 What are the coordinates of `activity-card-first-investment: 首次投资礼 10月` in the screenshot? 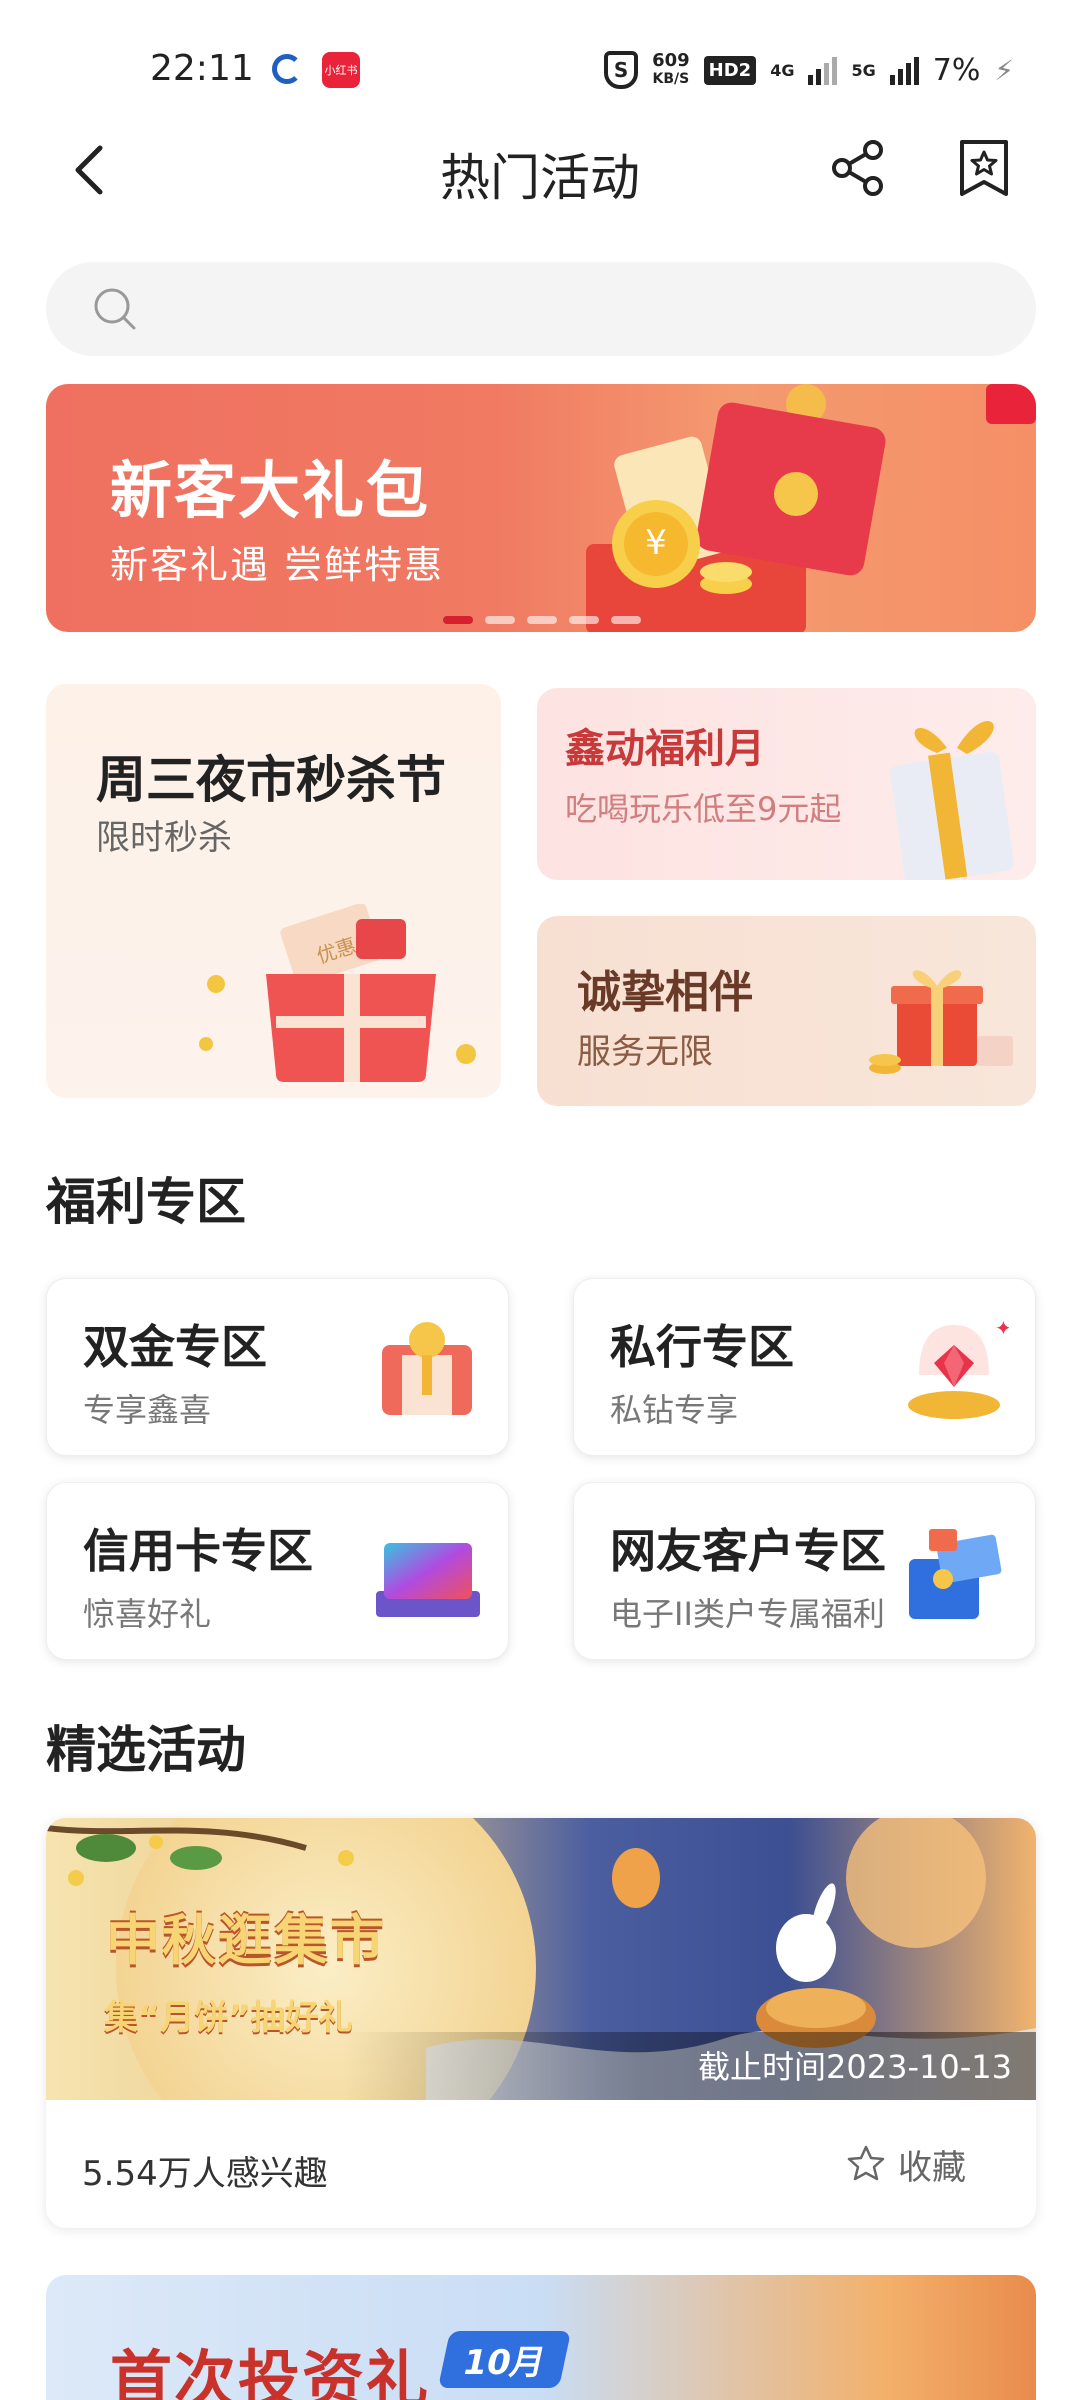 It's located at (541, 2337).